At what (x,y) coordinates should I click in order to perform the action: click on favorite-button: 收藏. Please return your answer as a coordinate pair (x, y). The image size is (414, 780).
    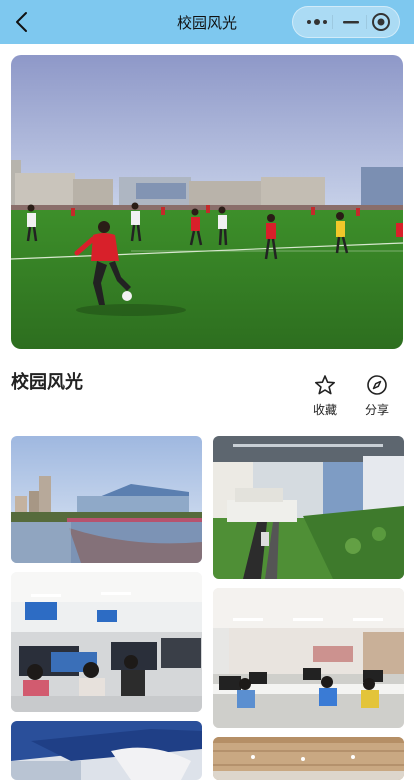
    Looking at the image, I should click on (325, 398).